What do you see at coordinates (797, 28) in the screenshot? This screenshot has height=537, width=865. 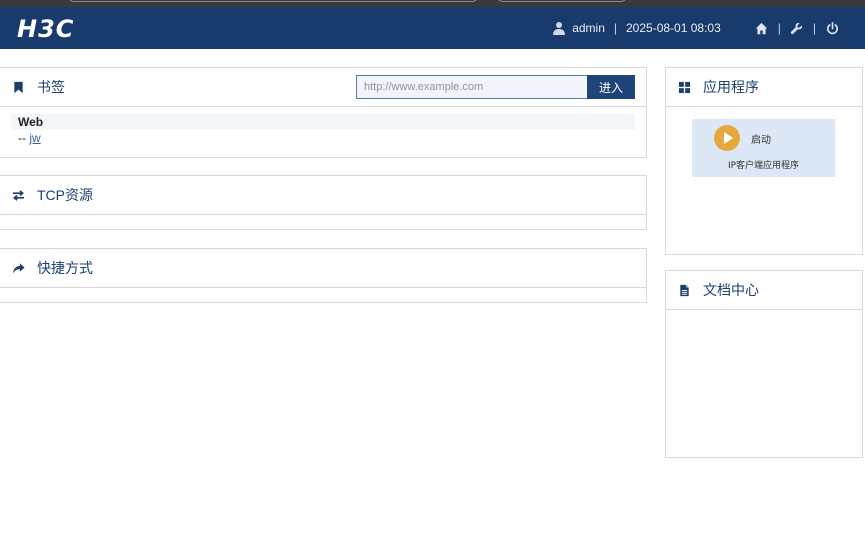 I see `wrench-icon` at bounding box center [797, 28].